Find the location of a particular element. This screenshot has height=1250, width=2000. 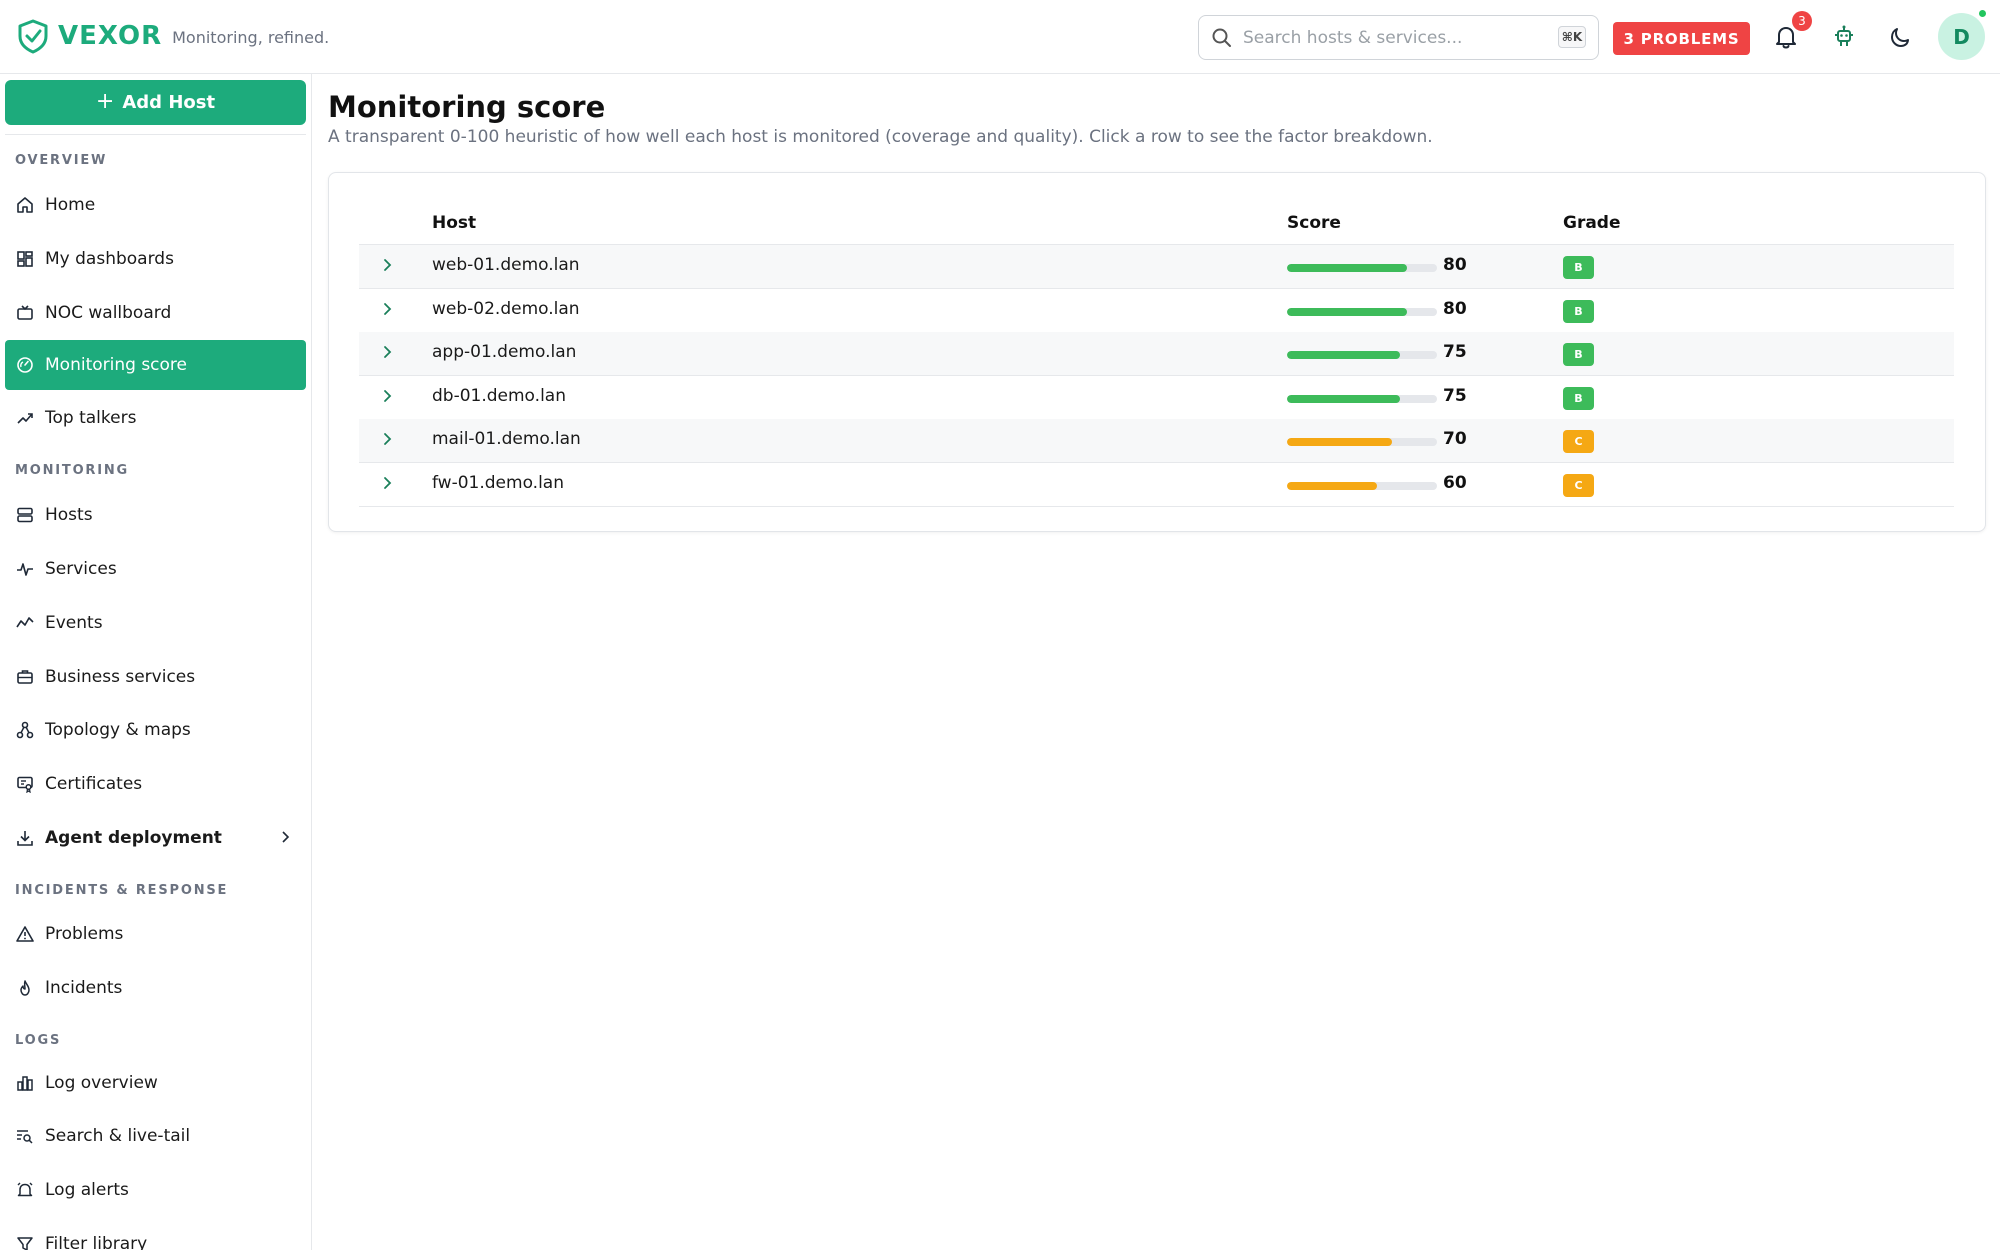

assistant-button is located at coordinates (1844, 37).